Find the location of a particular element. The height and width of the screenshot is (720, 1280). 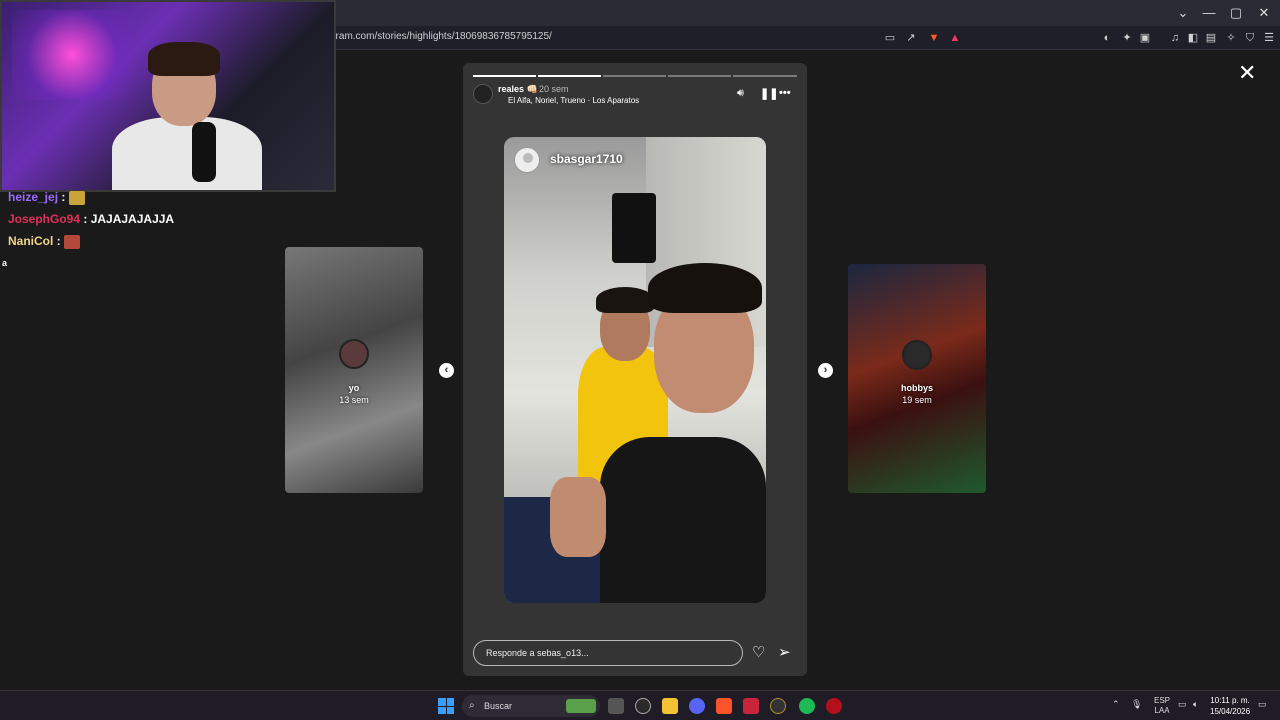

microphone is located at coordinates (204, 152).